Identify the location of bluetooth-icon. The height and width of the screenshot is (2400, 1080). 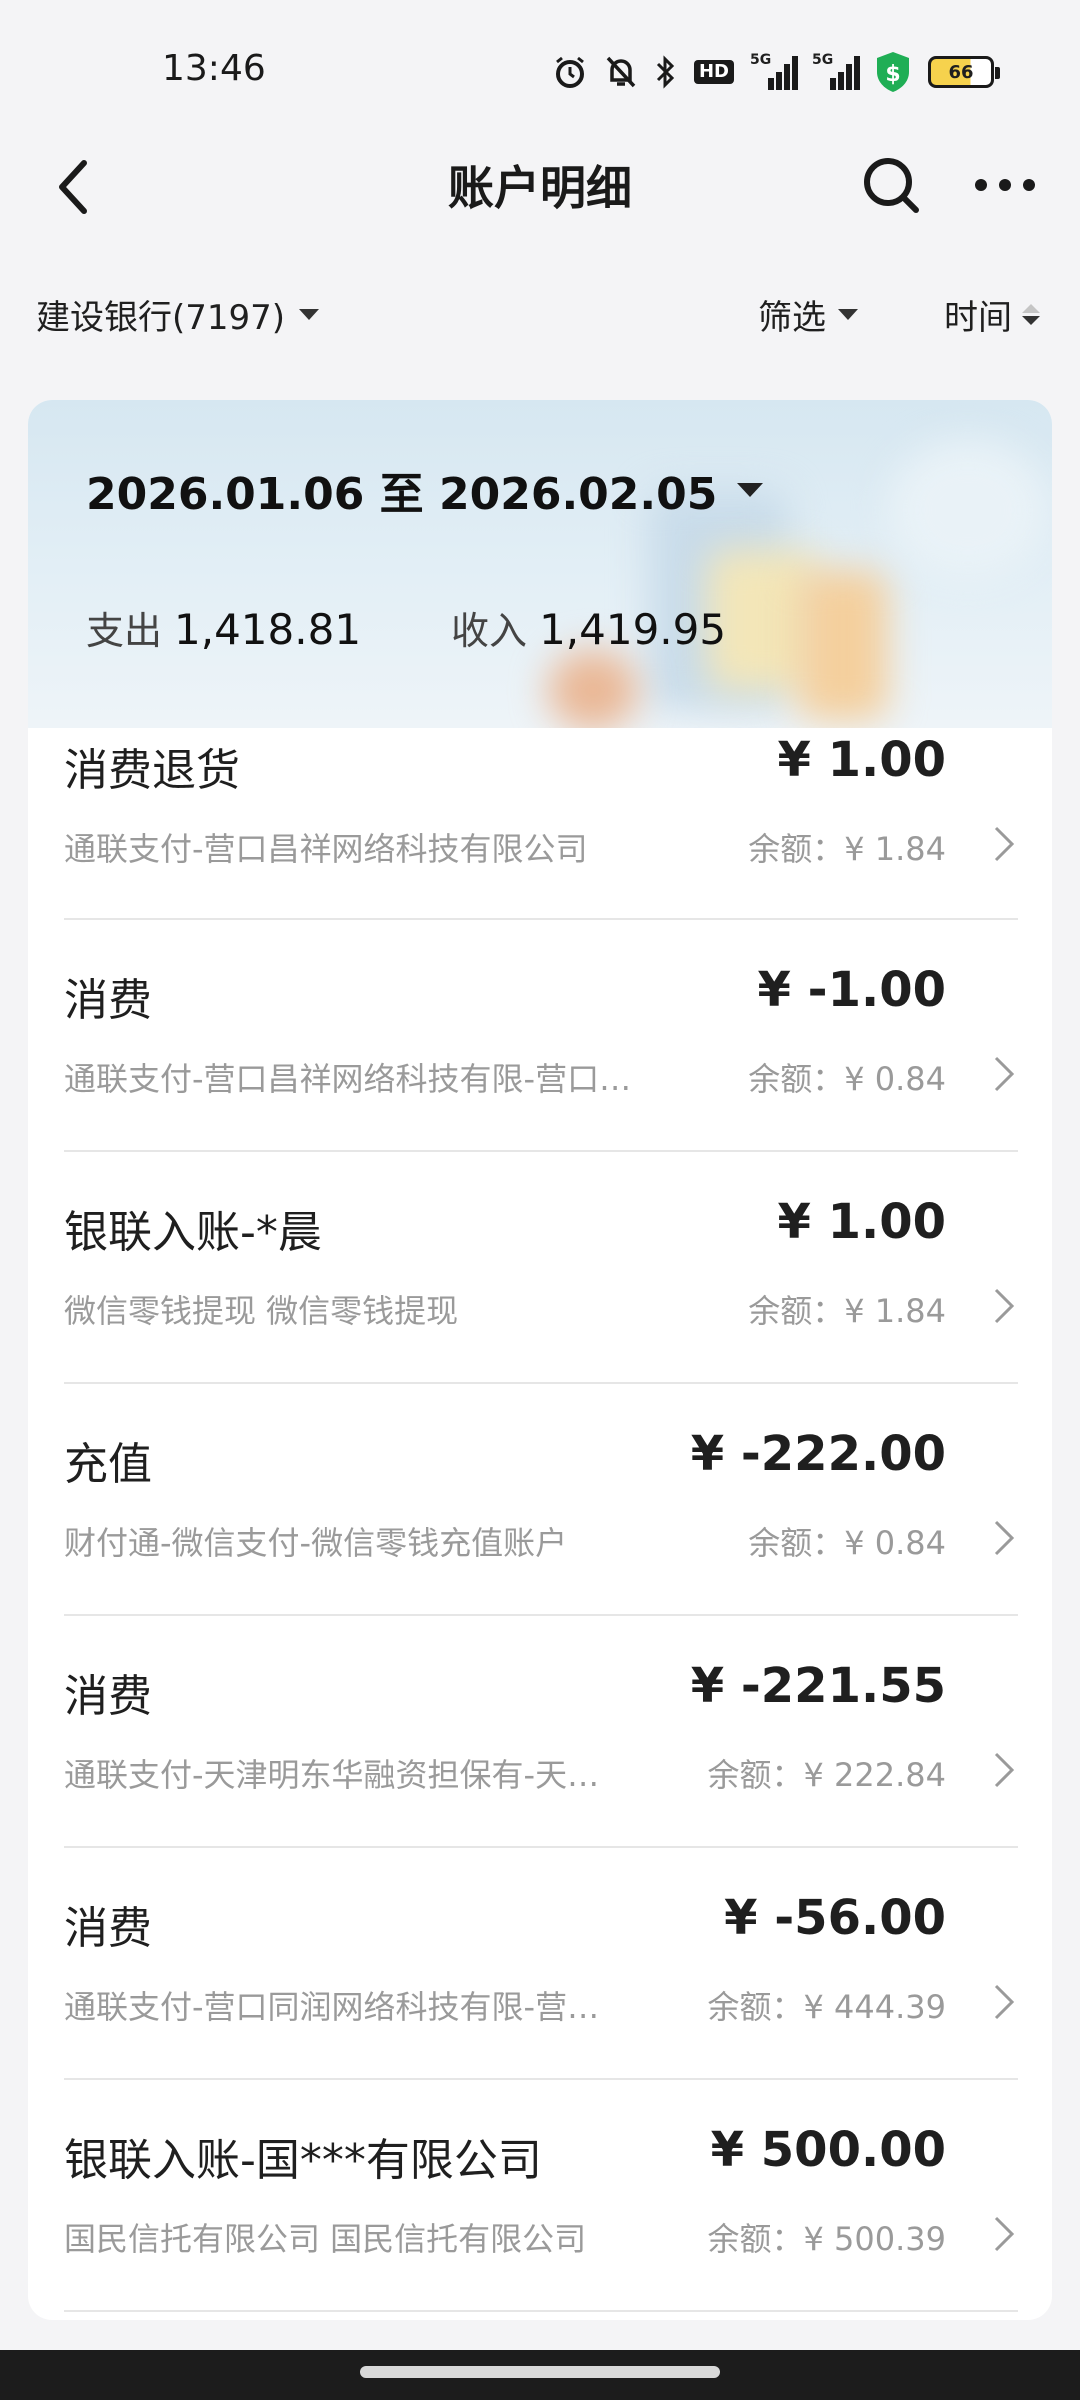
(666, 72).